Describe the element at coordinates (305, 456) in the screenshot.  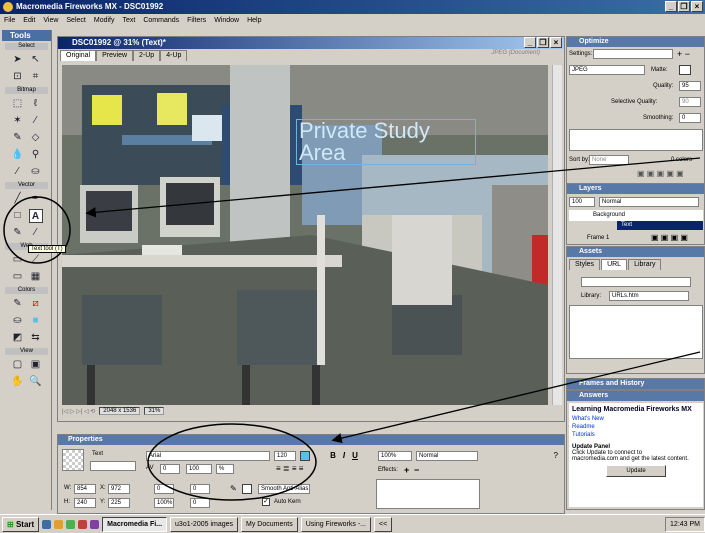
I see `text-color-swatch` at that location.